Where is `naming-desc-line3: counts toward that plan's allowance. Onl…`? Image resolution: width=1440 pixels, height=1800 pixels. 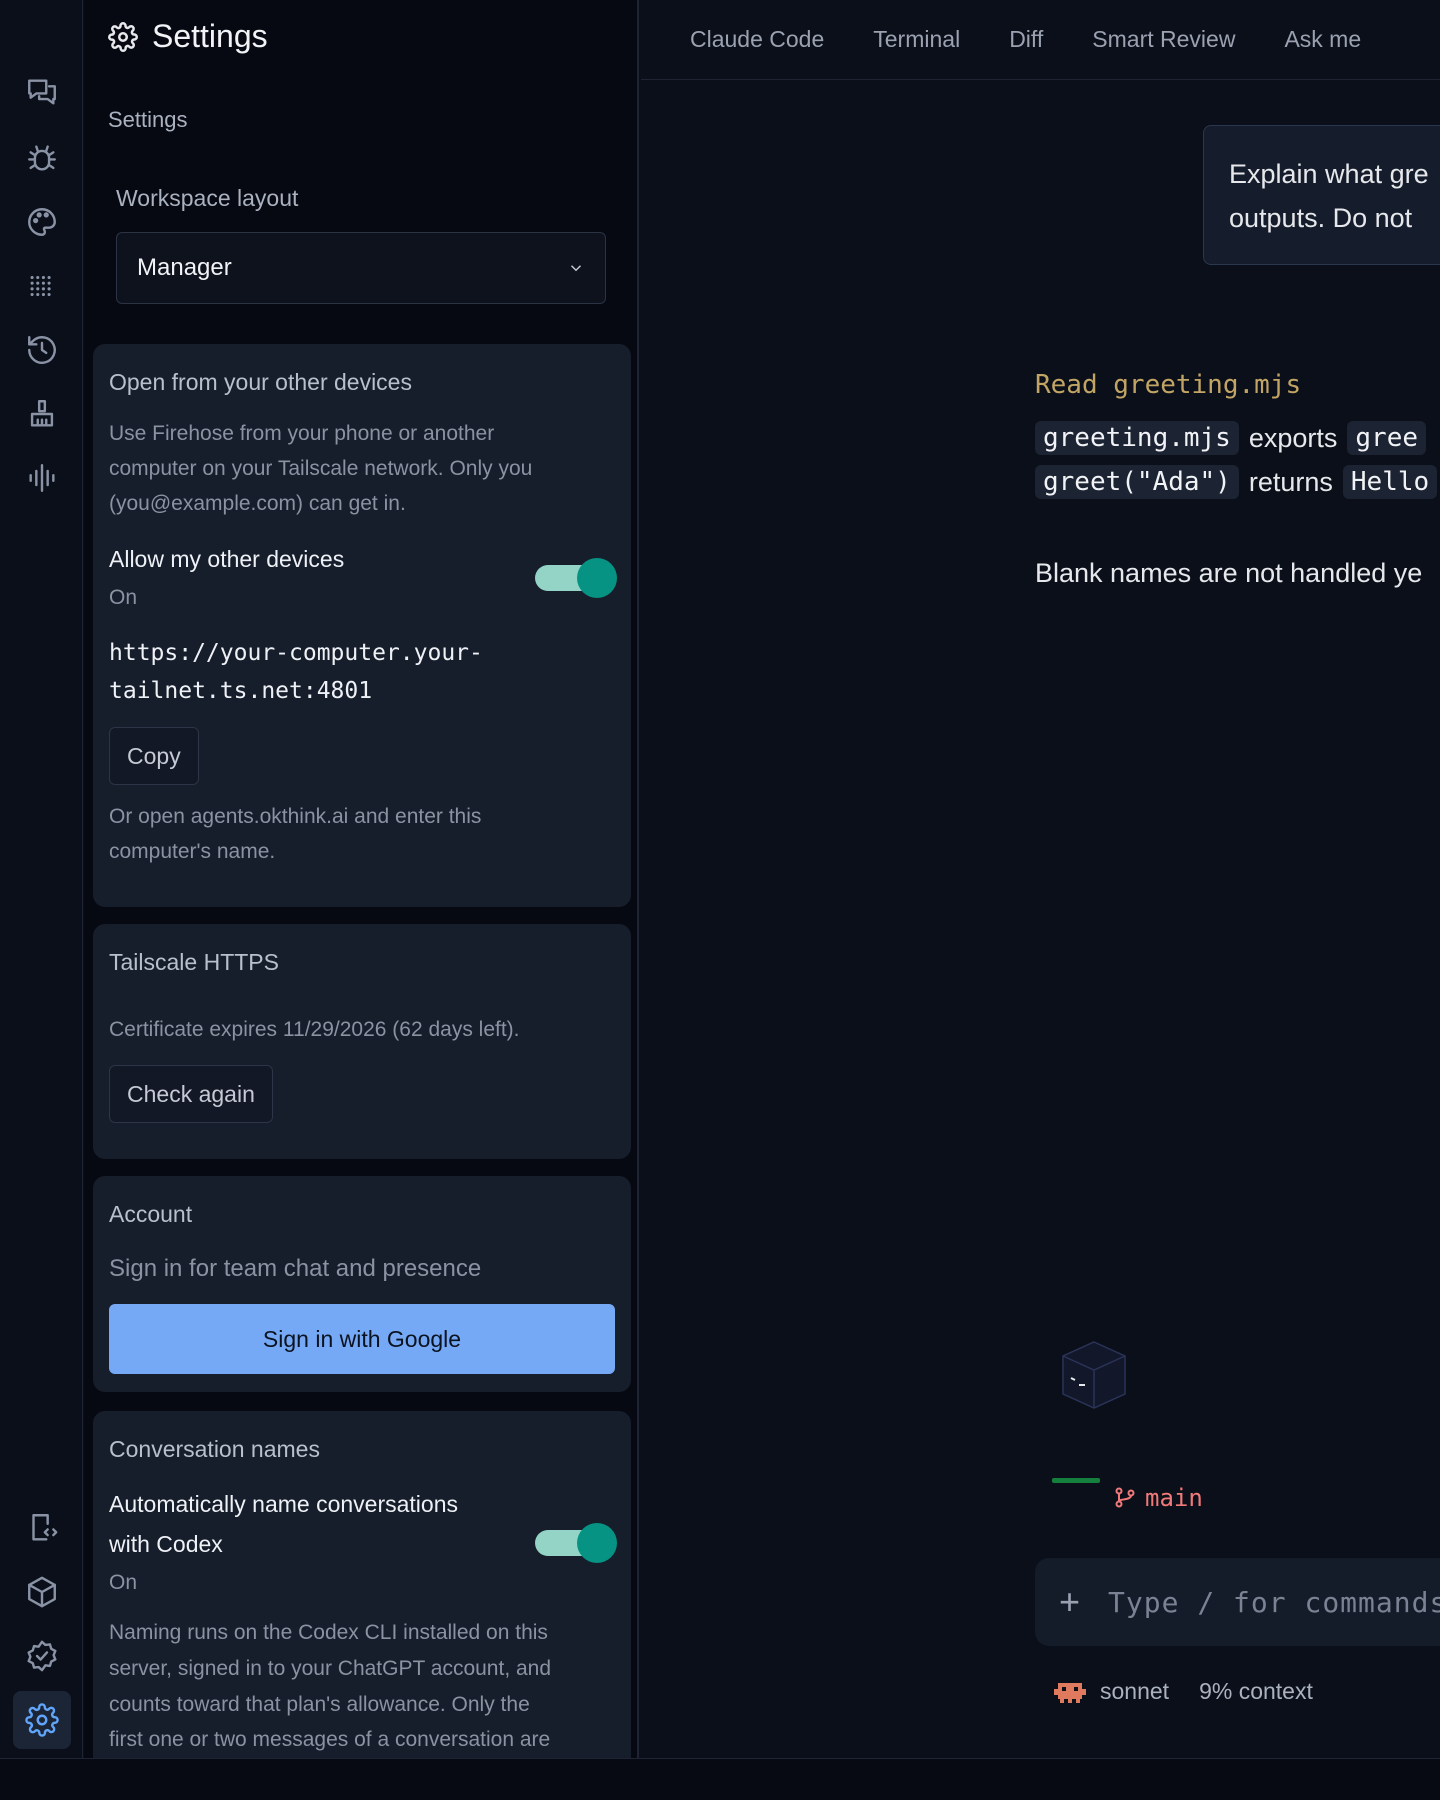 naming-desc-line3: counts toward that plan's allowance. Onl… is located at coordinates (319, 1704).